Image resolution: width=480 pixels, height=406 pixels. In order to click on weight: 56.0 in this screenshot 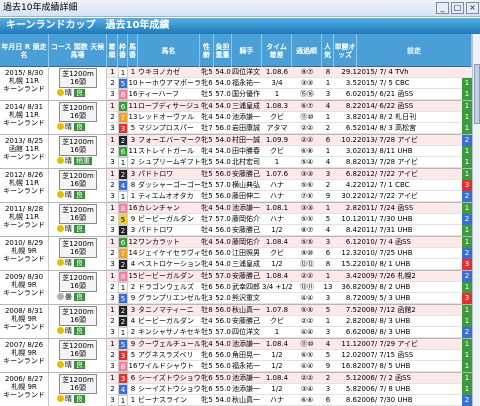, I will do `click(223, 128)`.